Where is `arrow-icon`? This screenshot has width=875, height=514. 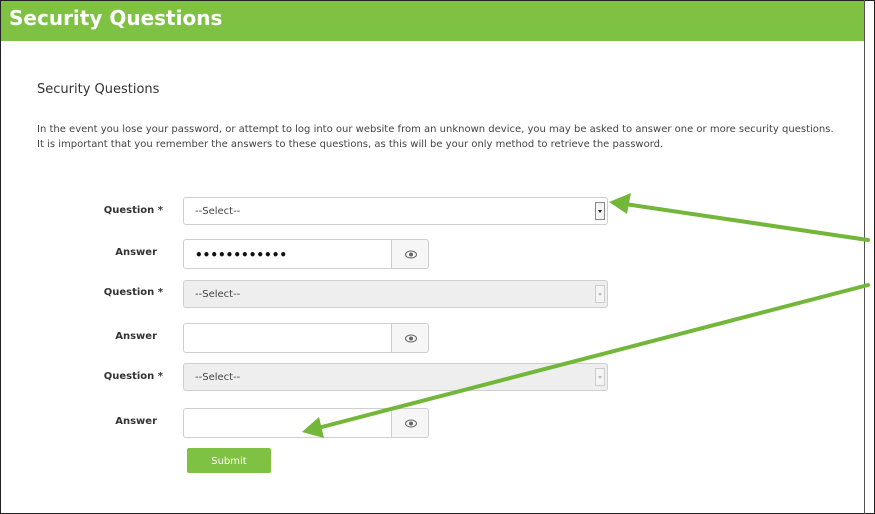 arrow-icon is located at coordinates (739, 217).